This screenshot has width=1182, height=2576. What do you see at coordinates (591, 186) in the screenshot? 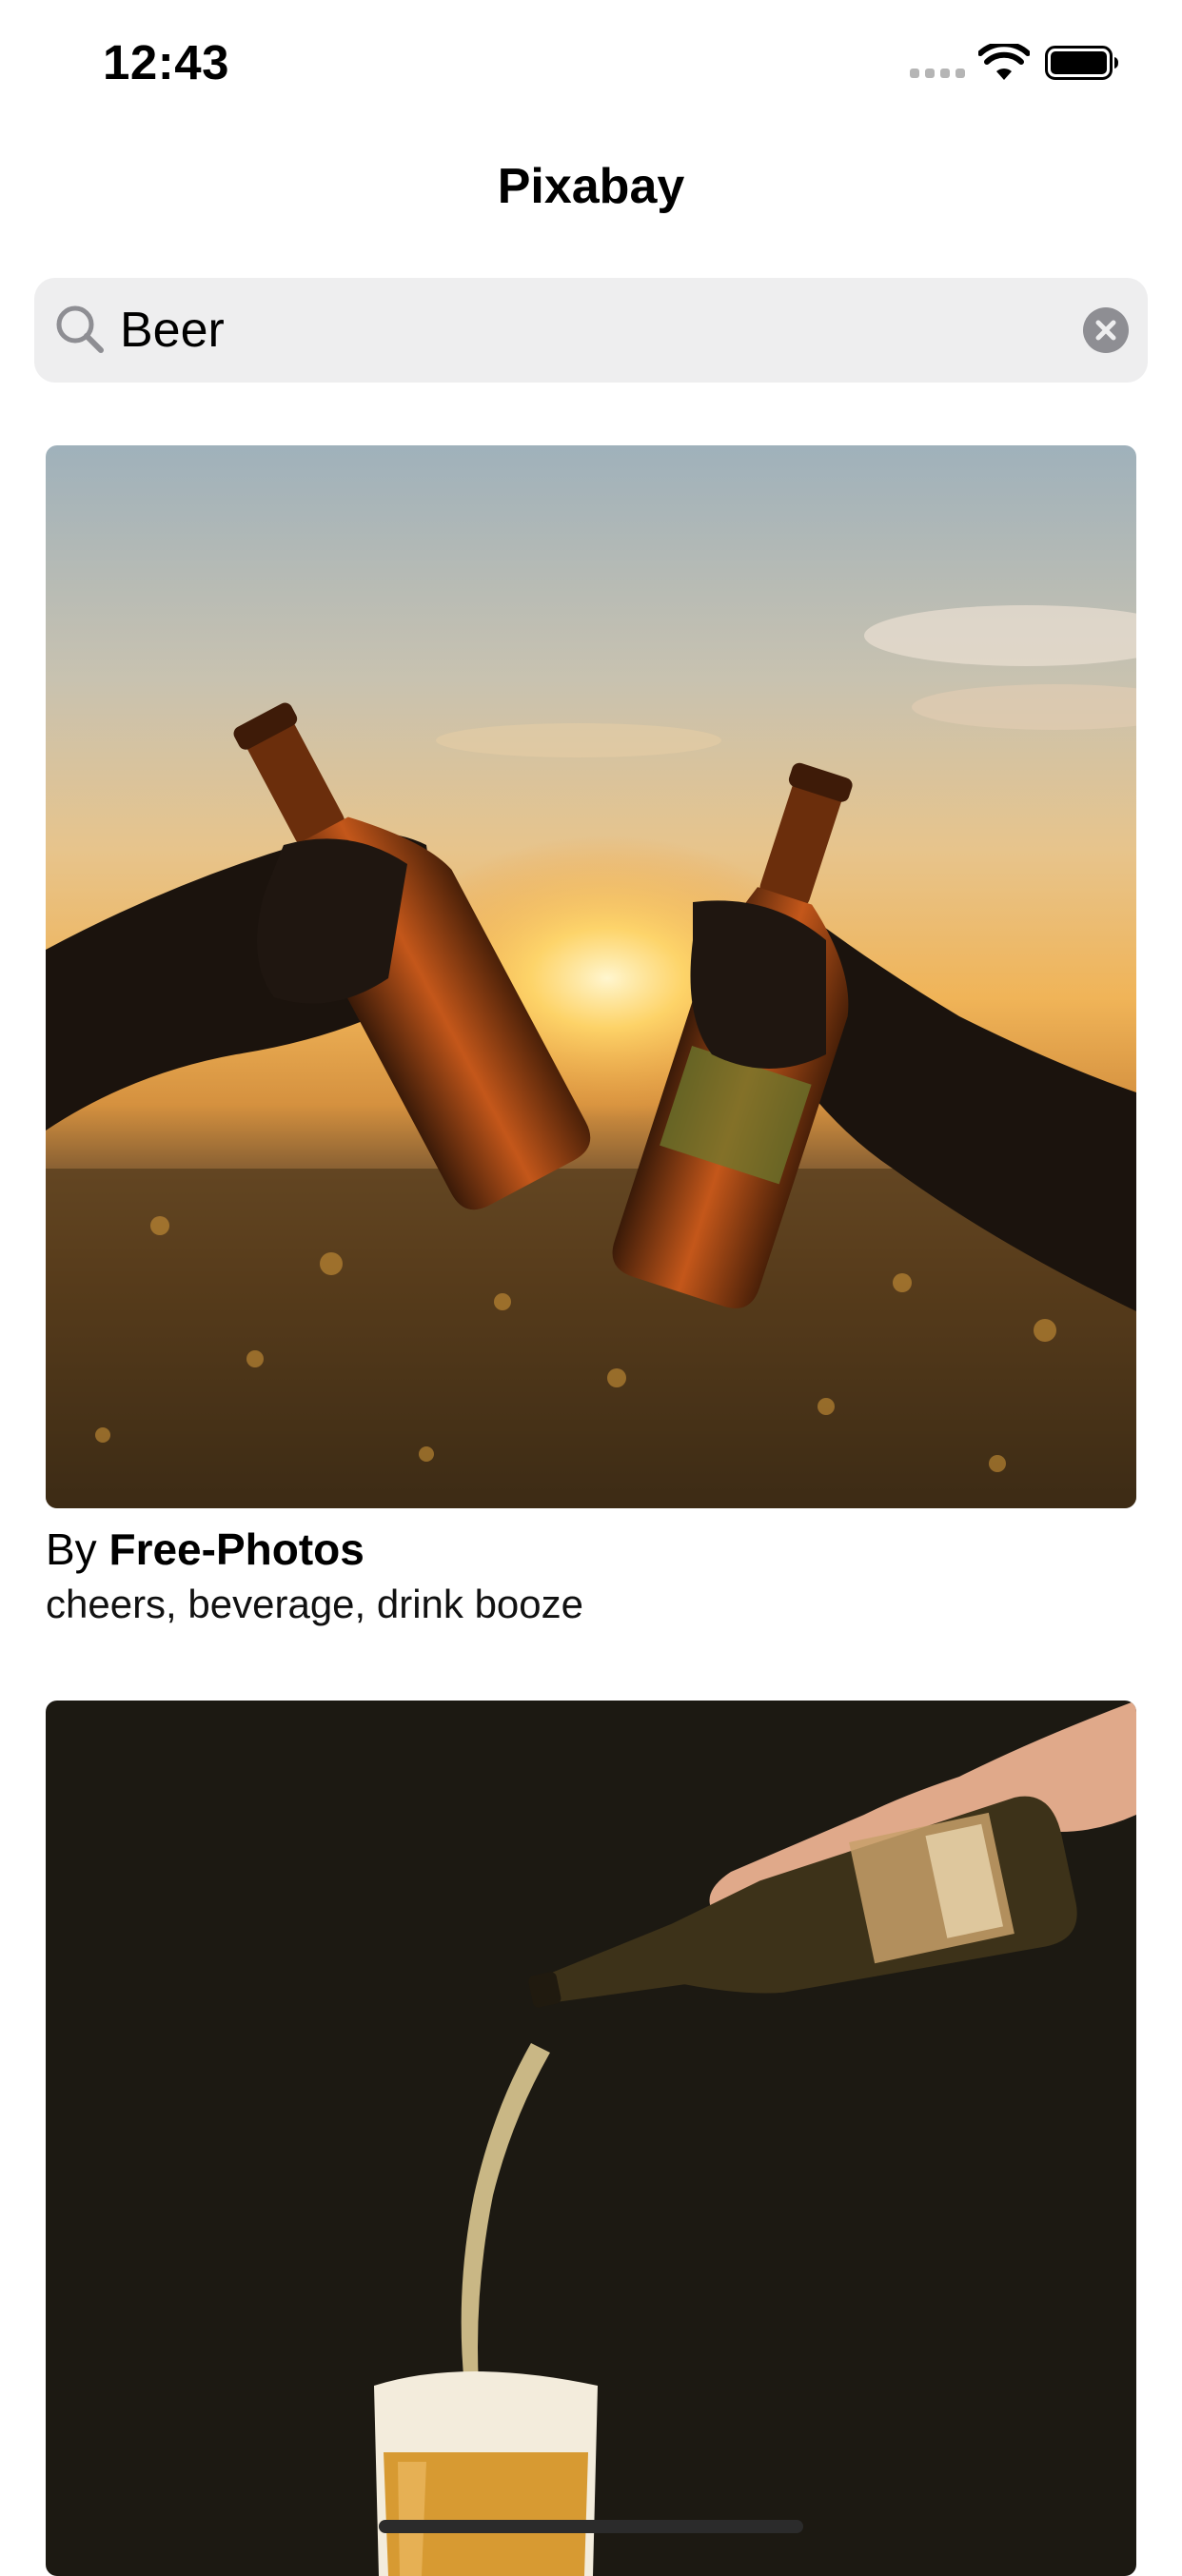
I see `page-title: Pixabay` at bounding box center [591, 186].